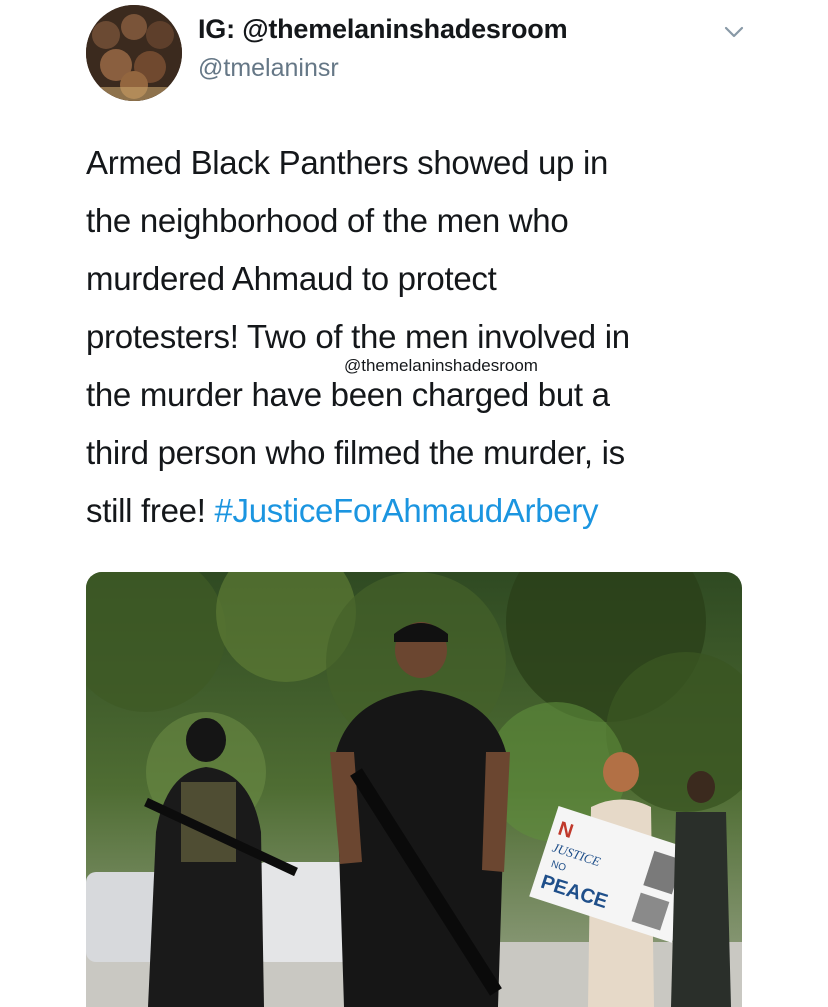 This screenshot has height=1007, width=828. What do you see at coordinates (134, 53) in the screenshot?
I see `avatar` at bounding box center [134, 53].